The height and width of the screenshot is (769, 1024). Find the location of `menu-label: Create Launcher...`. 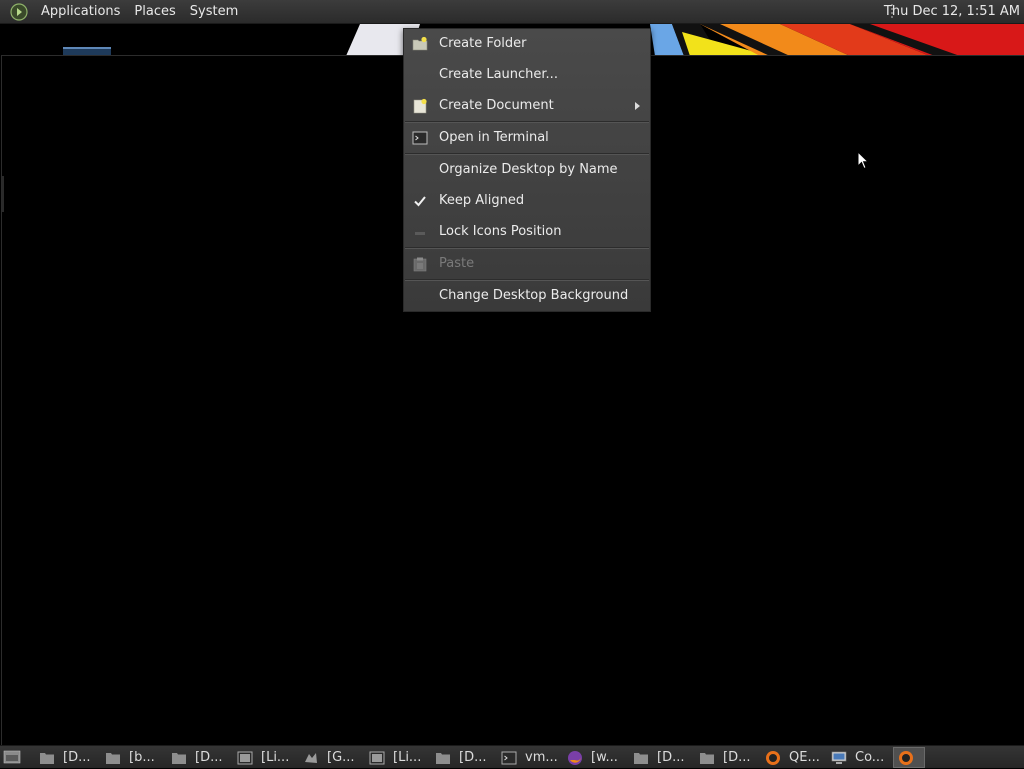

menu-label: Create Launcher... is located at coordinates (498, 74).